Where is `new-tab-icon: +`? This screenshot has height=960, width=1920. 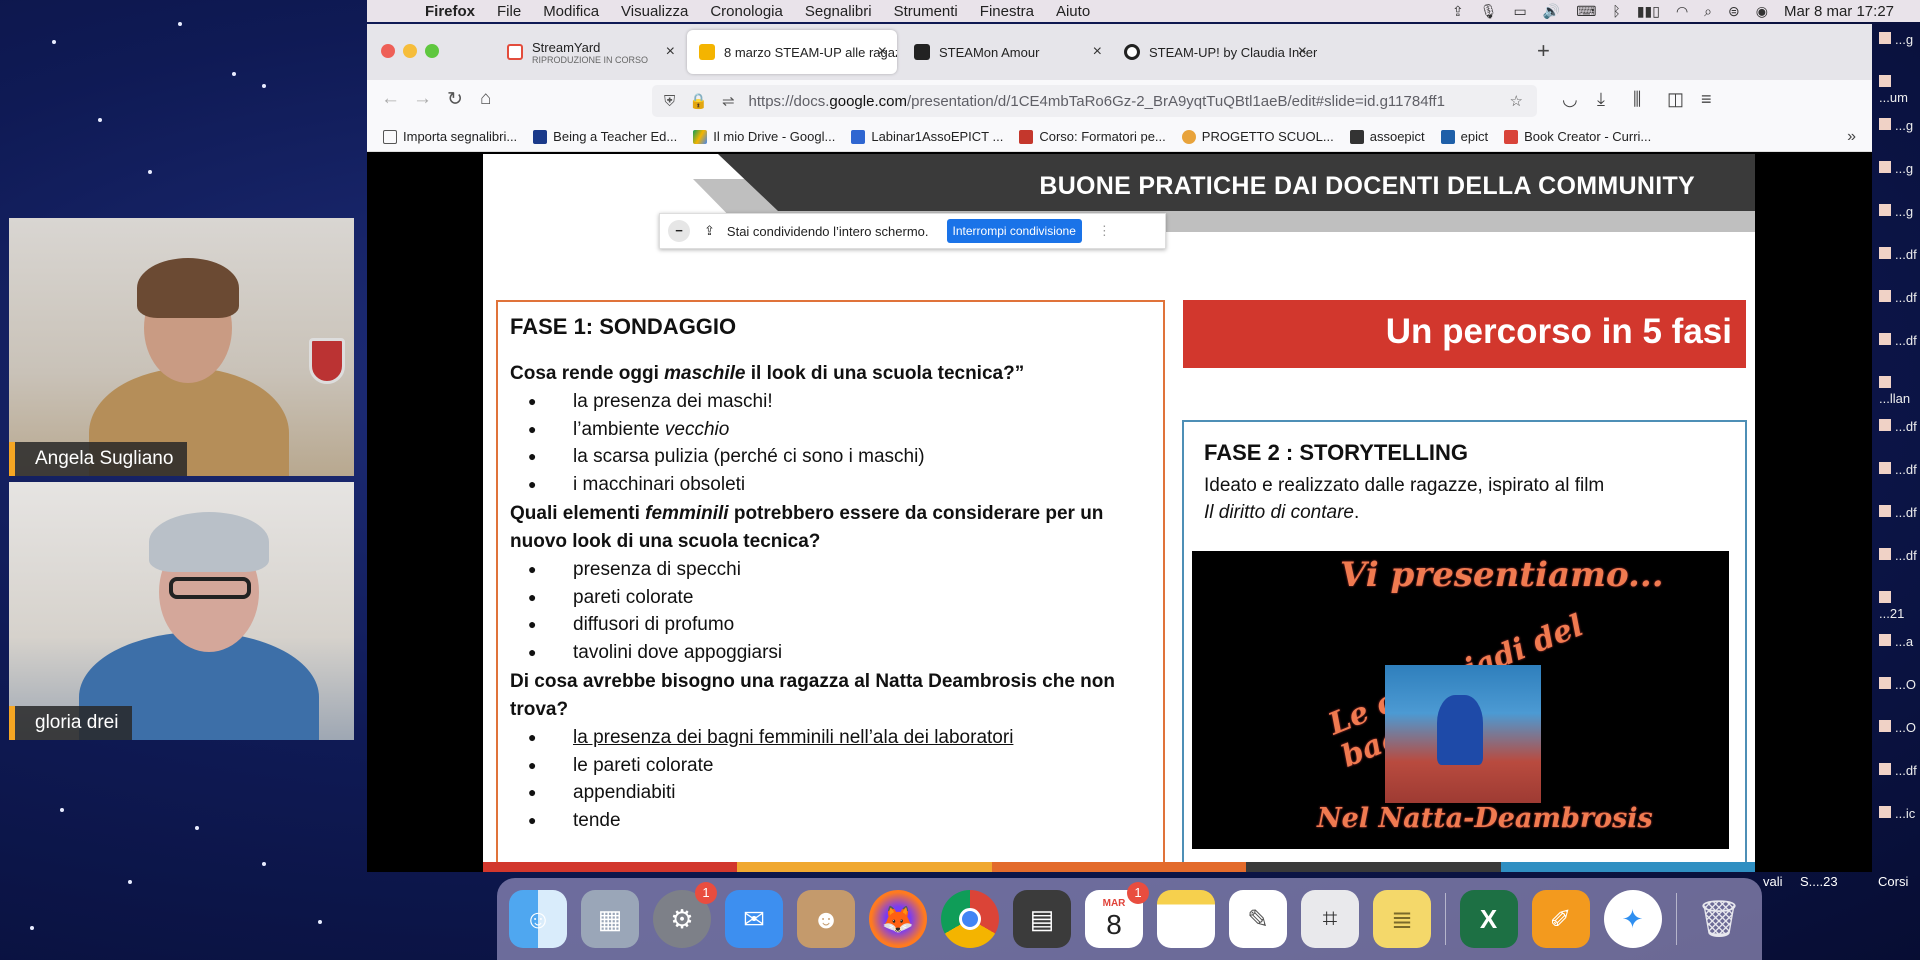 new-tab-icon: + is located at coordinates (1543, 51).